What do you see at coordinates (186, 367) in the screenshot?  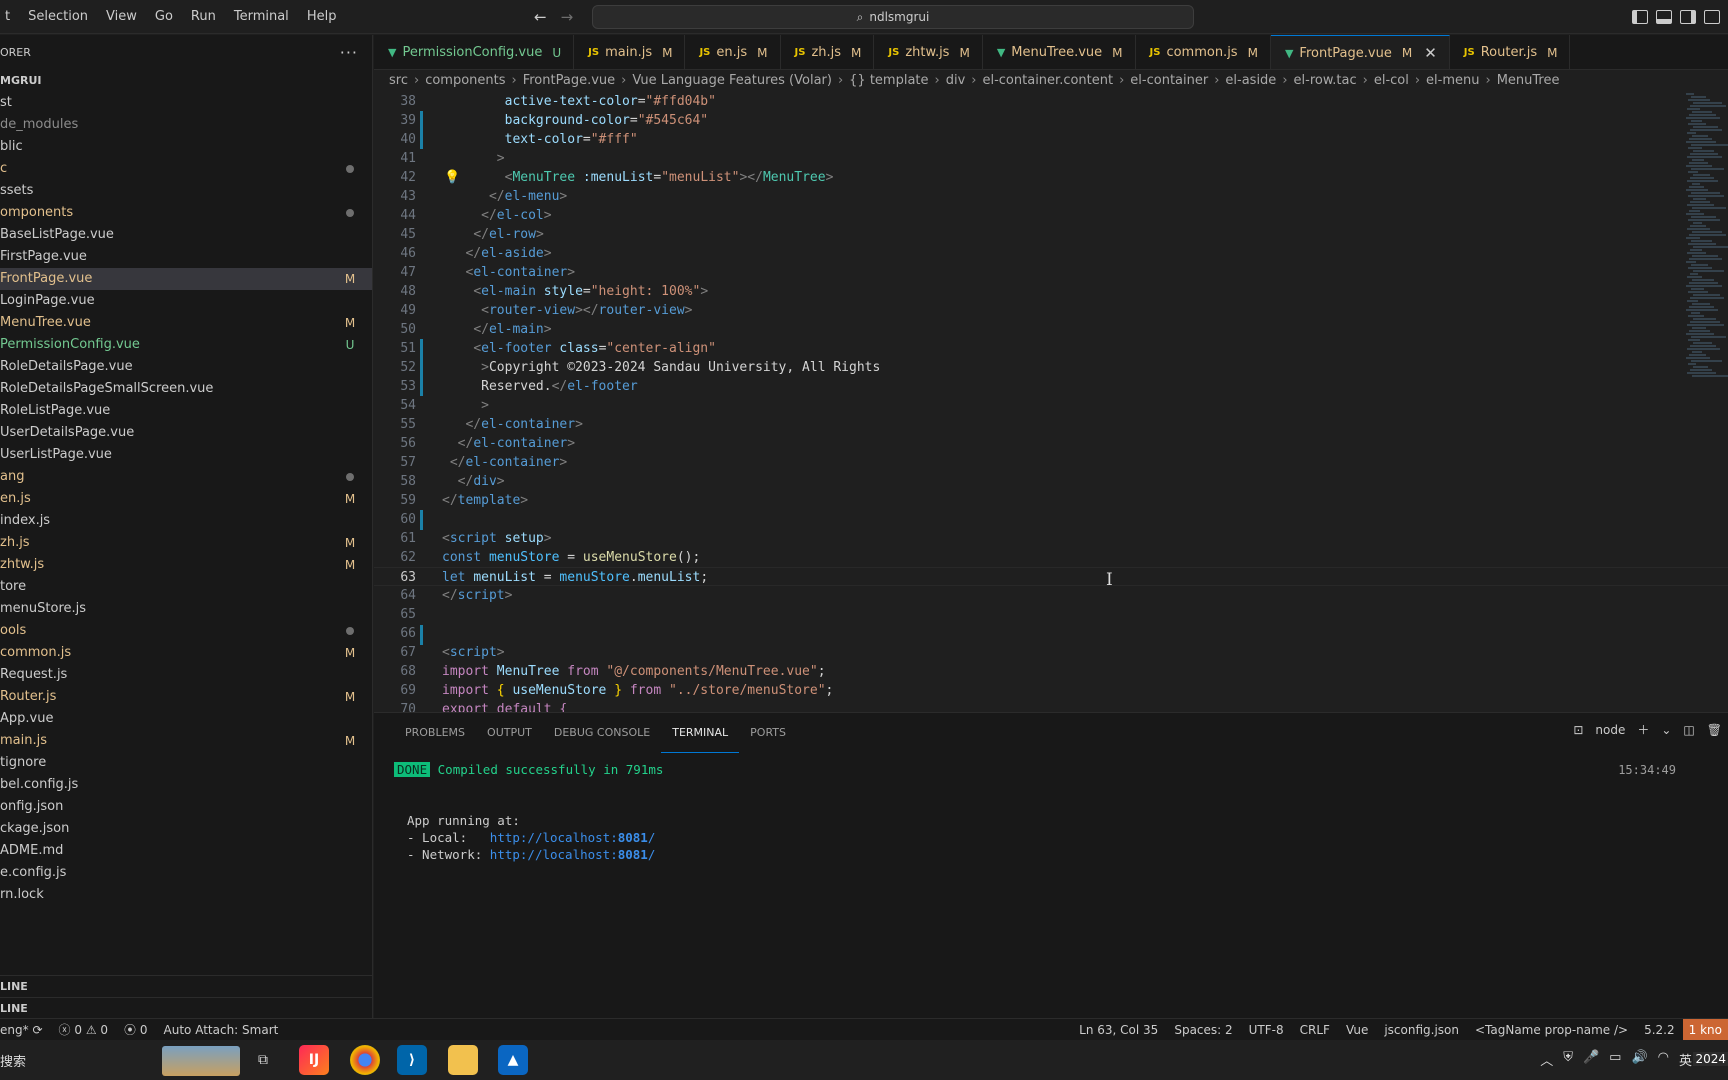 I see `explorer-item: RoleDetailsPage.vue` at bounding box center [186, 367].